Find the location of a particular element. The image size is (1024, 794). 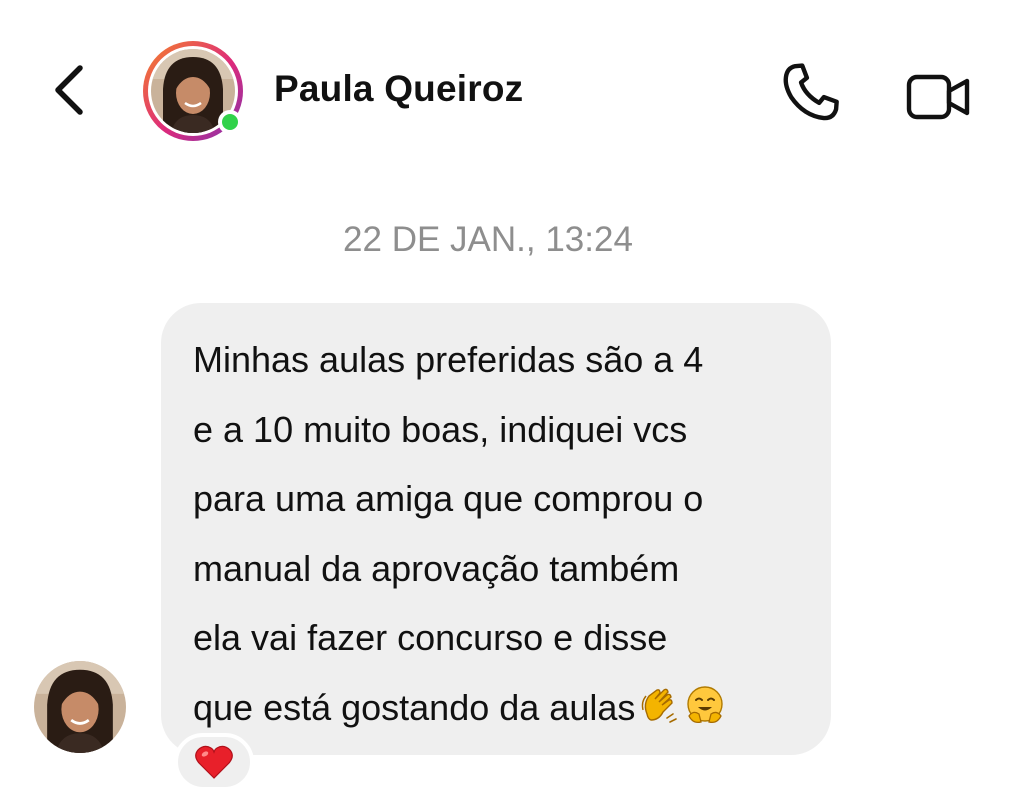

video-camera-icon is located at coordinates (938, 97).